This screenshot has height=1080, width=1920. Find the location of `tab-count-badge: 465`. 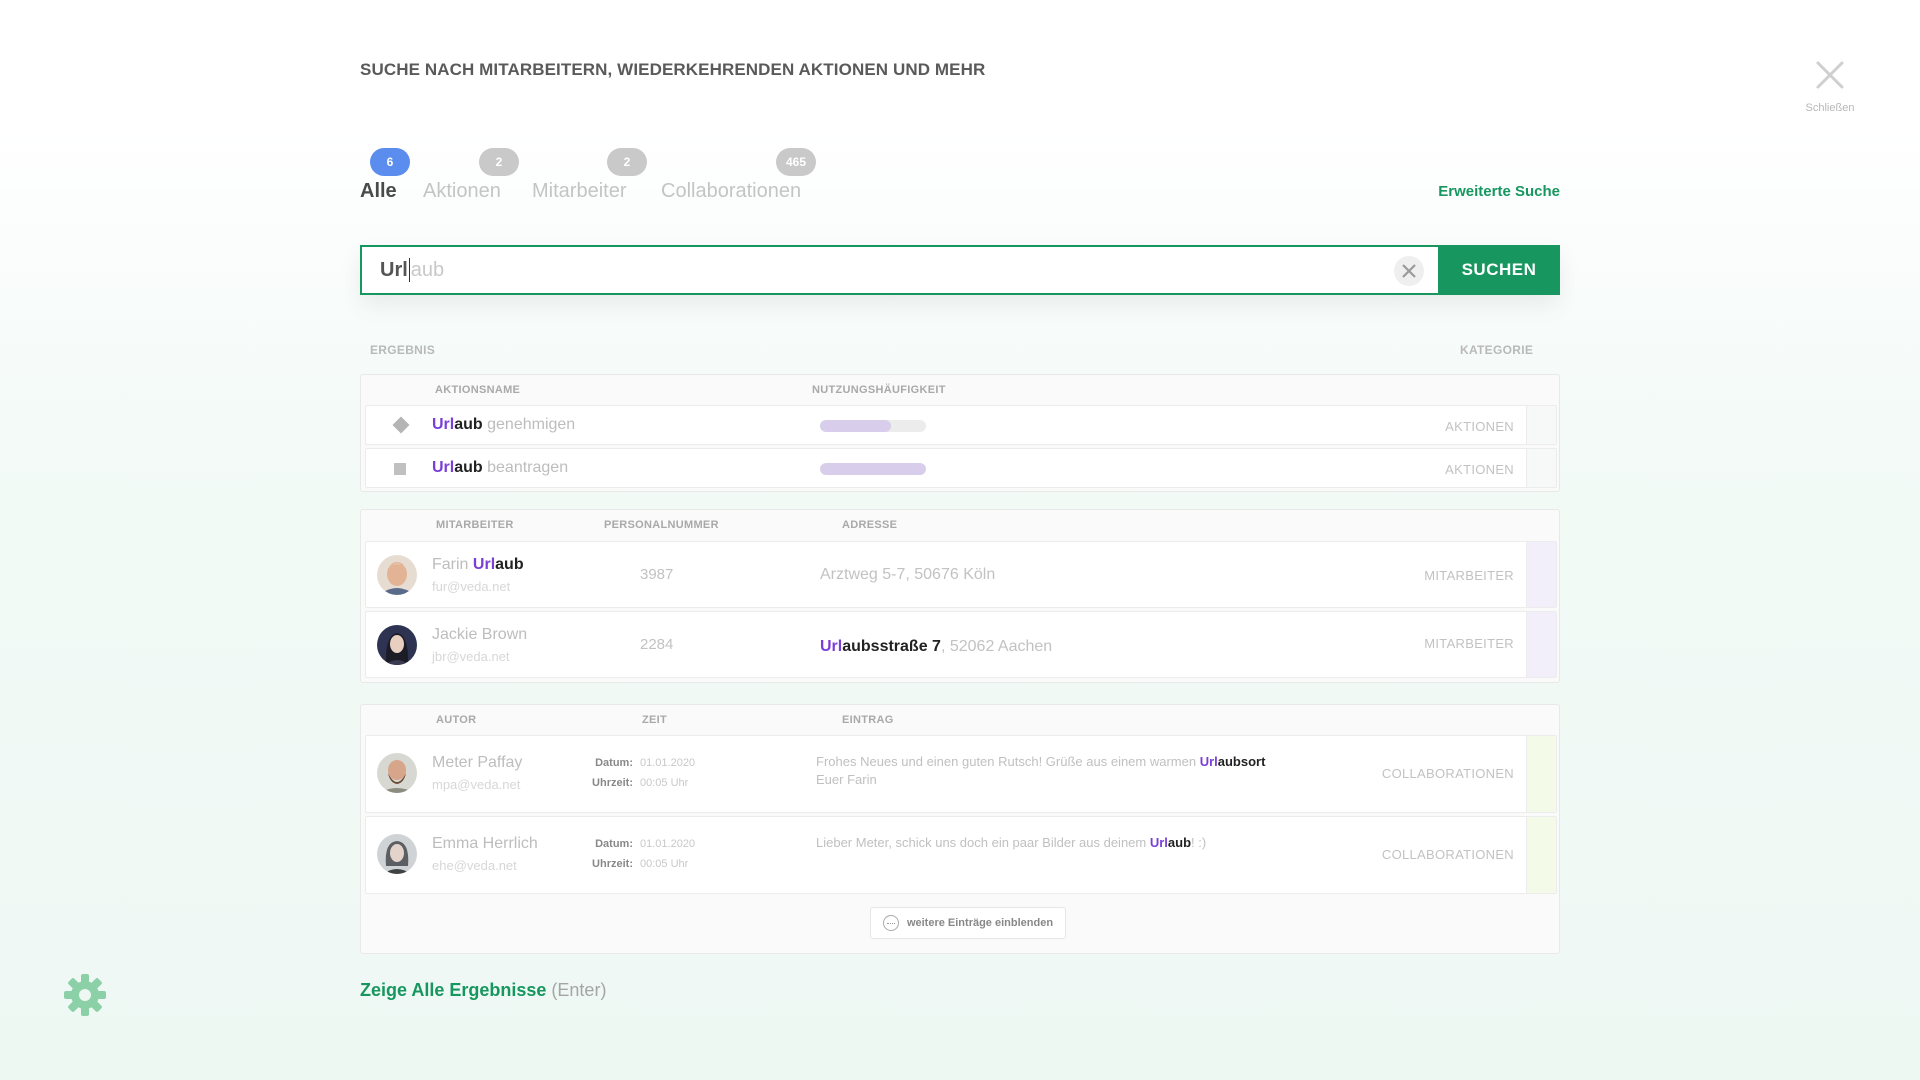

tab-count-badge: 465 is located at coordinates (796, 162).